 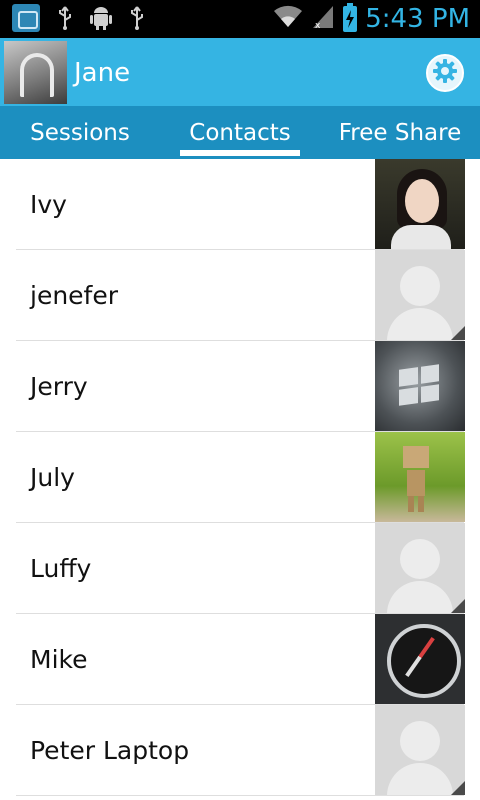 What do you see at coordinates (59, 386) in the screenshot?
I see `contact-name: Jerry` at bounding box center [59, 386].